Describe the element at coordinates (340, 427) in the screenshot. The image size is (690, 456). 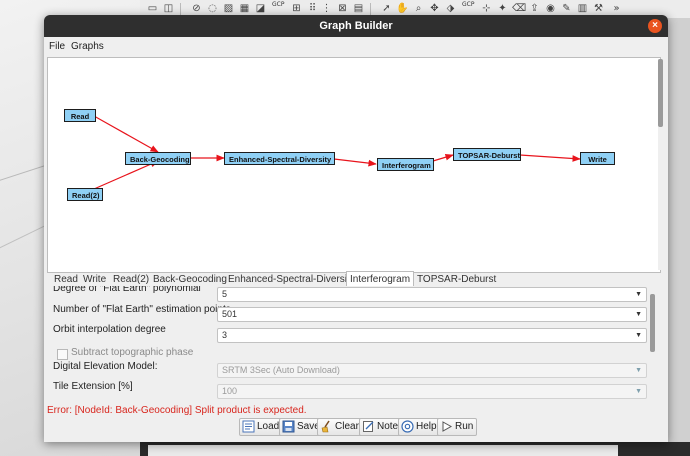
I see `clear-button: Clear` at that location.